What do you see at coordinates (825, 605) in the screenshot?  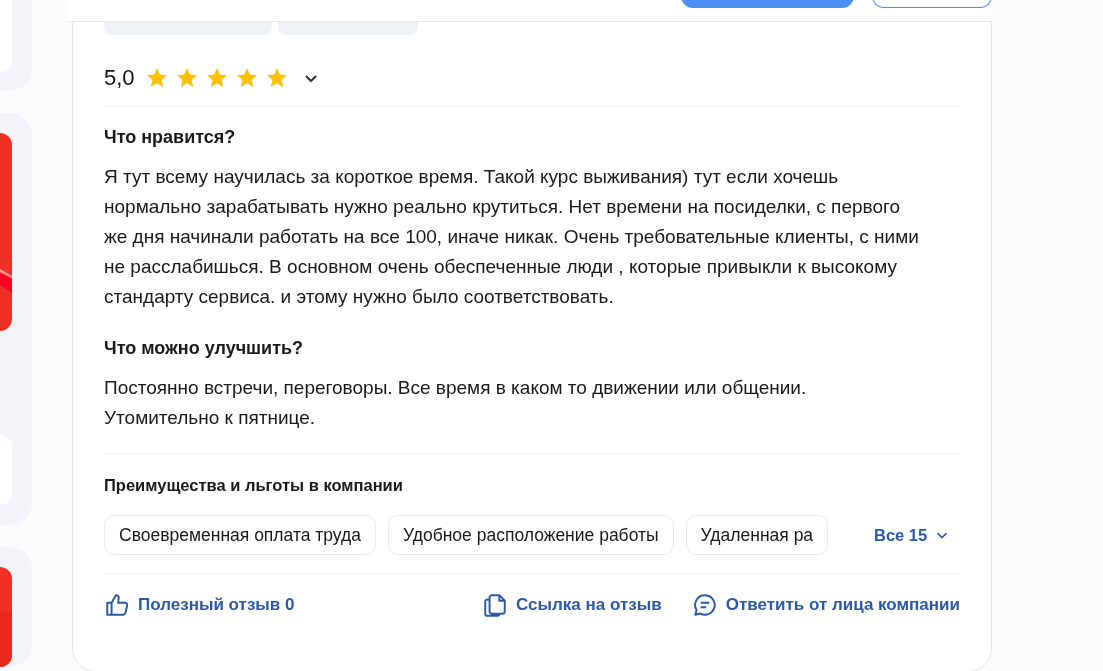 I see `action-link: Ответить от лица компании` at bounding box center [825, 605].